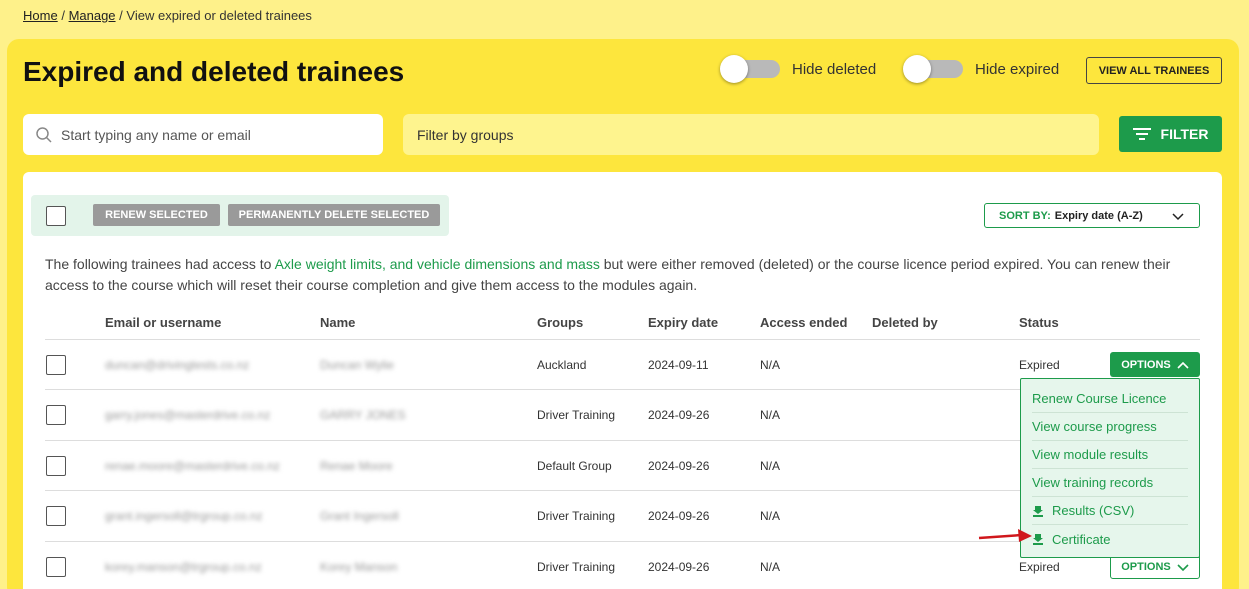 The image size is (1249, 589). What do you see at coordinates (92, 15) in the screenshot?
I see `breadcrumb-manage: Manage` at bounding box center [92, 15].